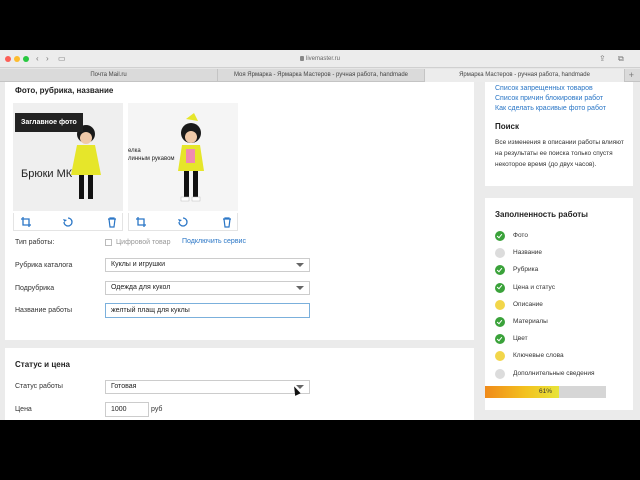 The image size is (640, 480). What do you see at coordinates (68, 157) in the screenshot?
I see `main-photo: Заглавное фото Брюки МК` at bounding box center [68, 157].